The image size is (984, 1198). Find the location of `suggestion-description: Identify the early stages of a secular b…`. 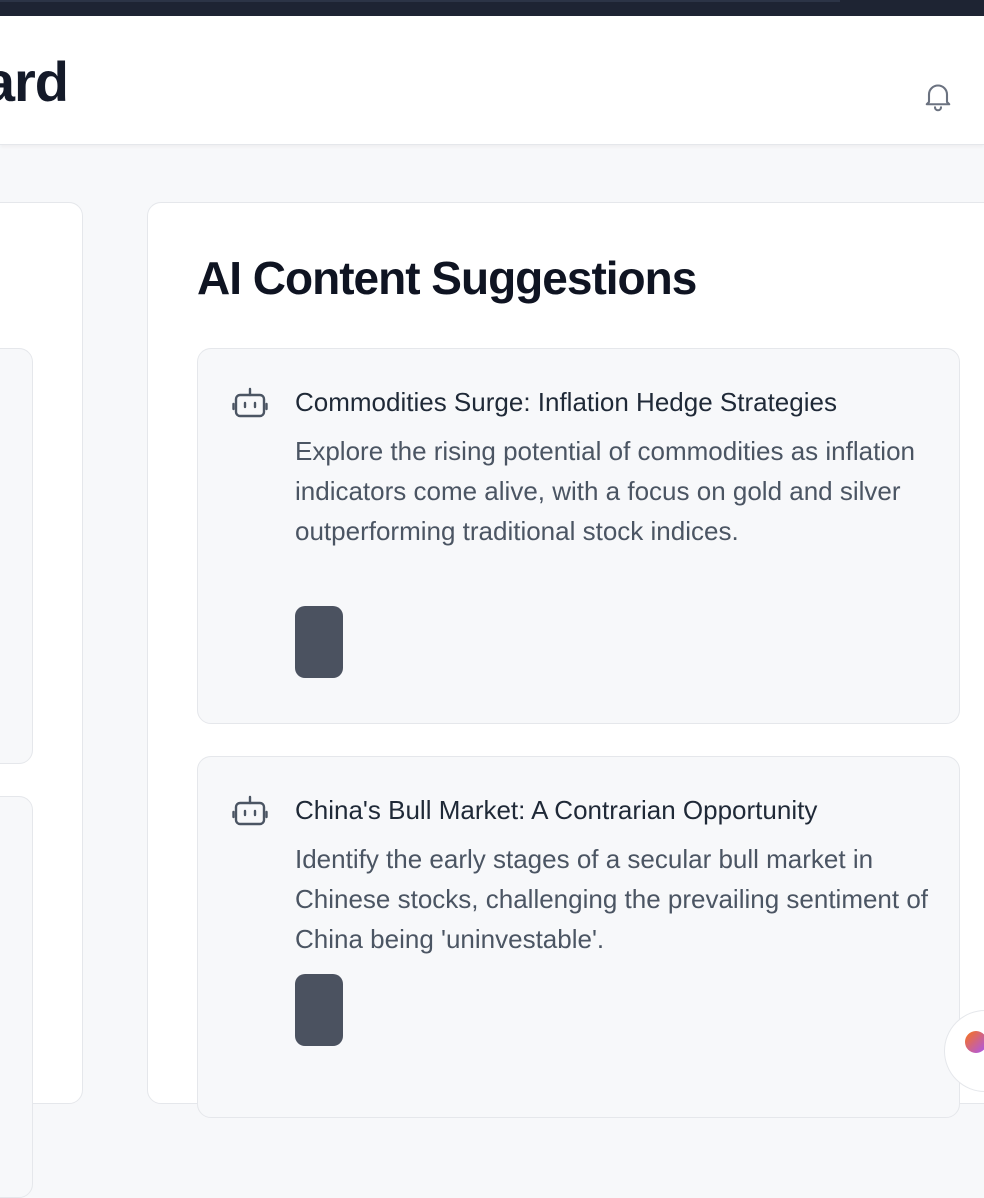

suggestion-description: Identify the early stages of a secular b… is located at coordinates (612, 899).